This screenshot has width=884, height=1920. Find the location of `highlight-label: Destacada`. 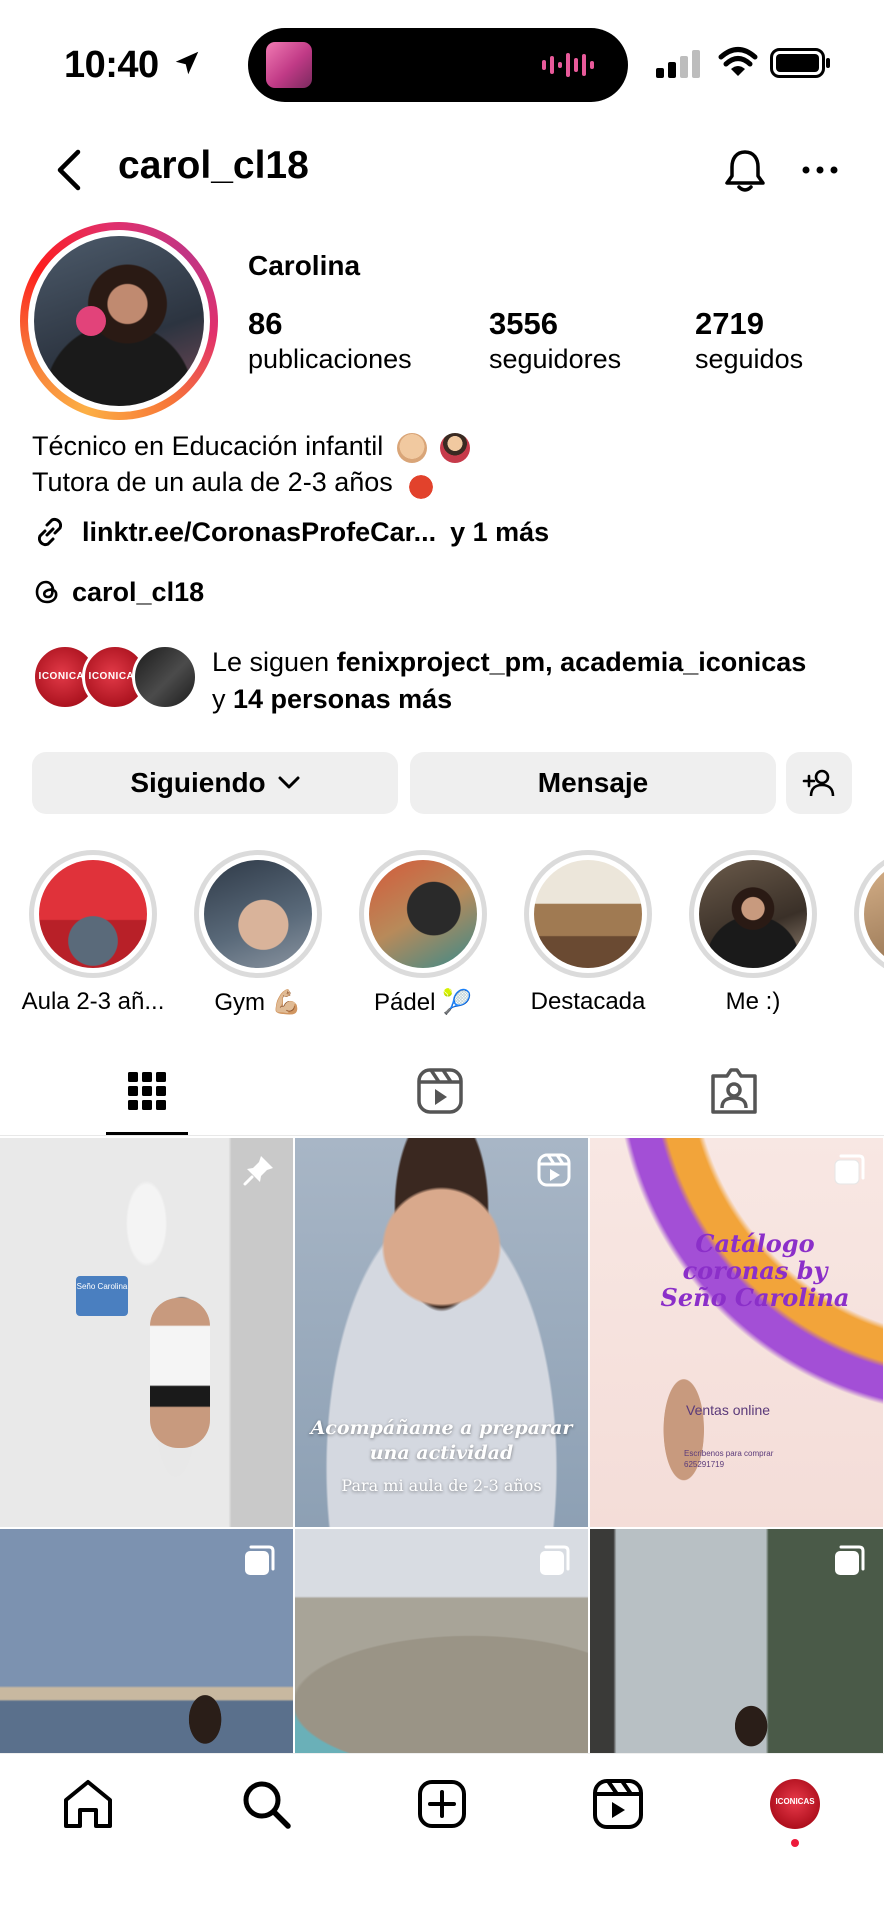

highlight-label: Destacada is located at coordinates (588, 1001).